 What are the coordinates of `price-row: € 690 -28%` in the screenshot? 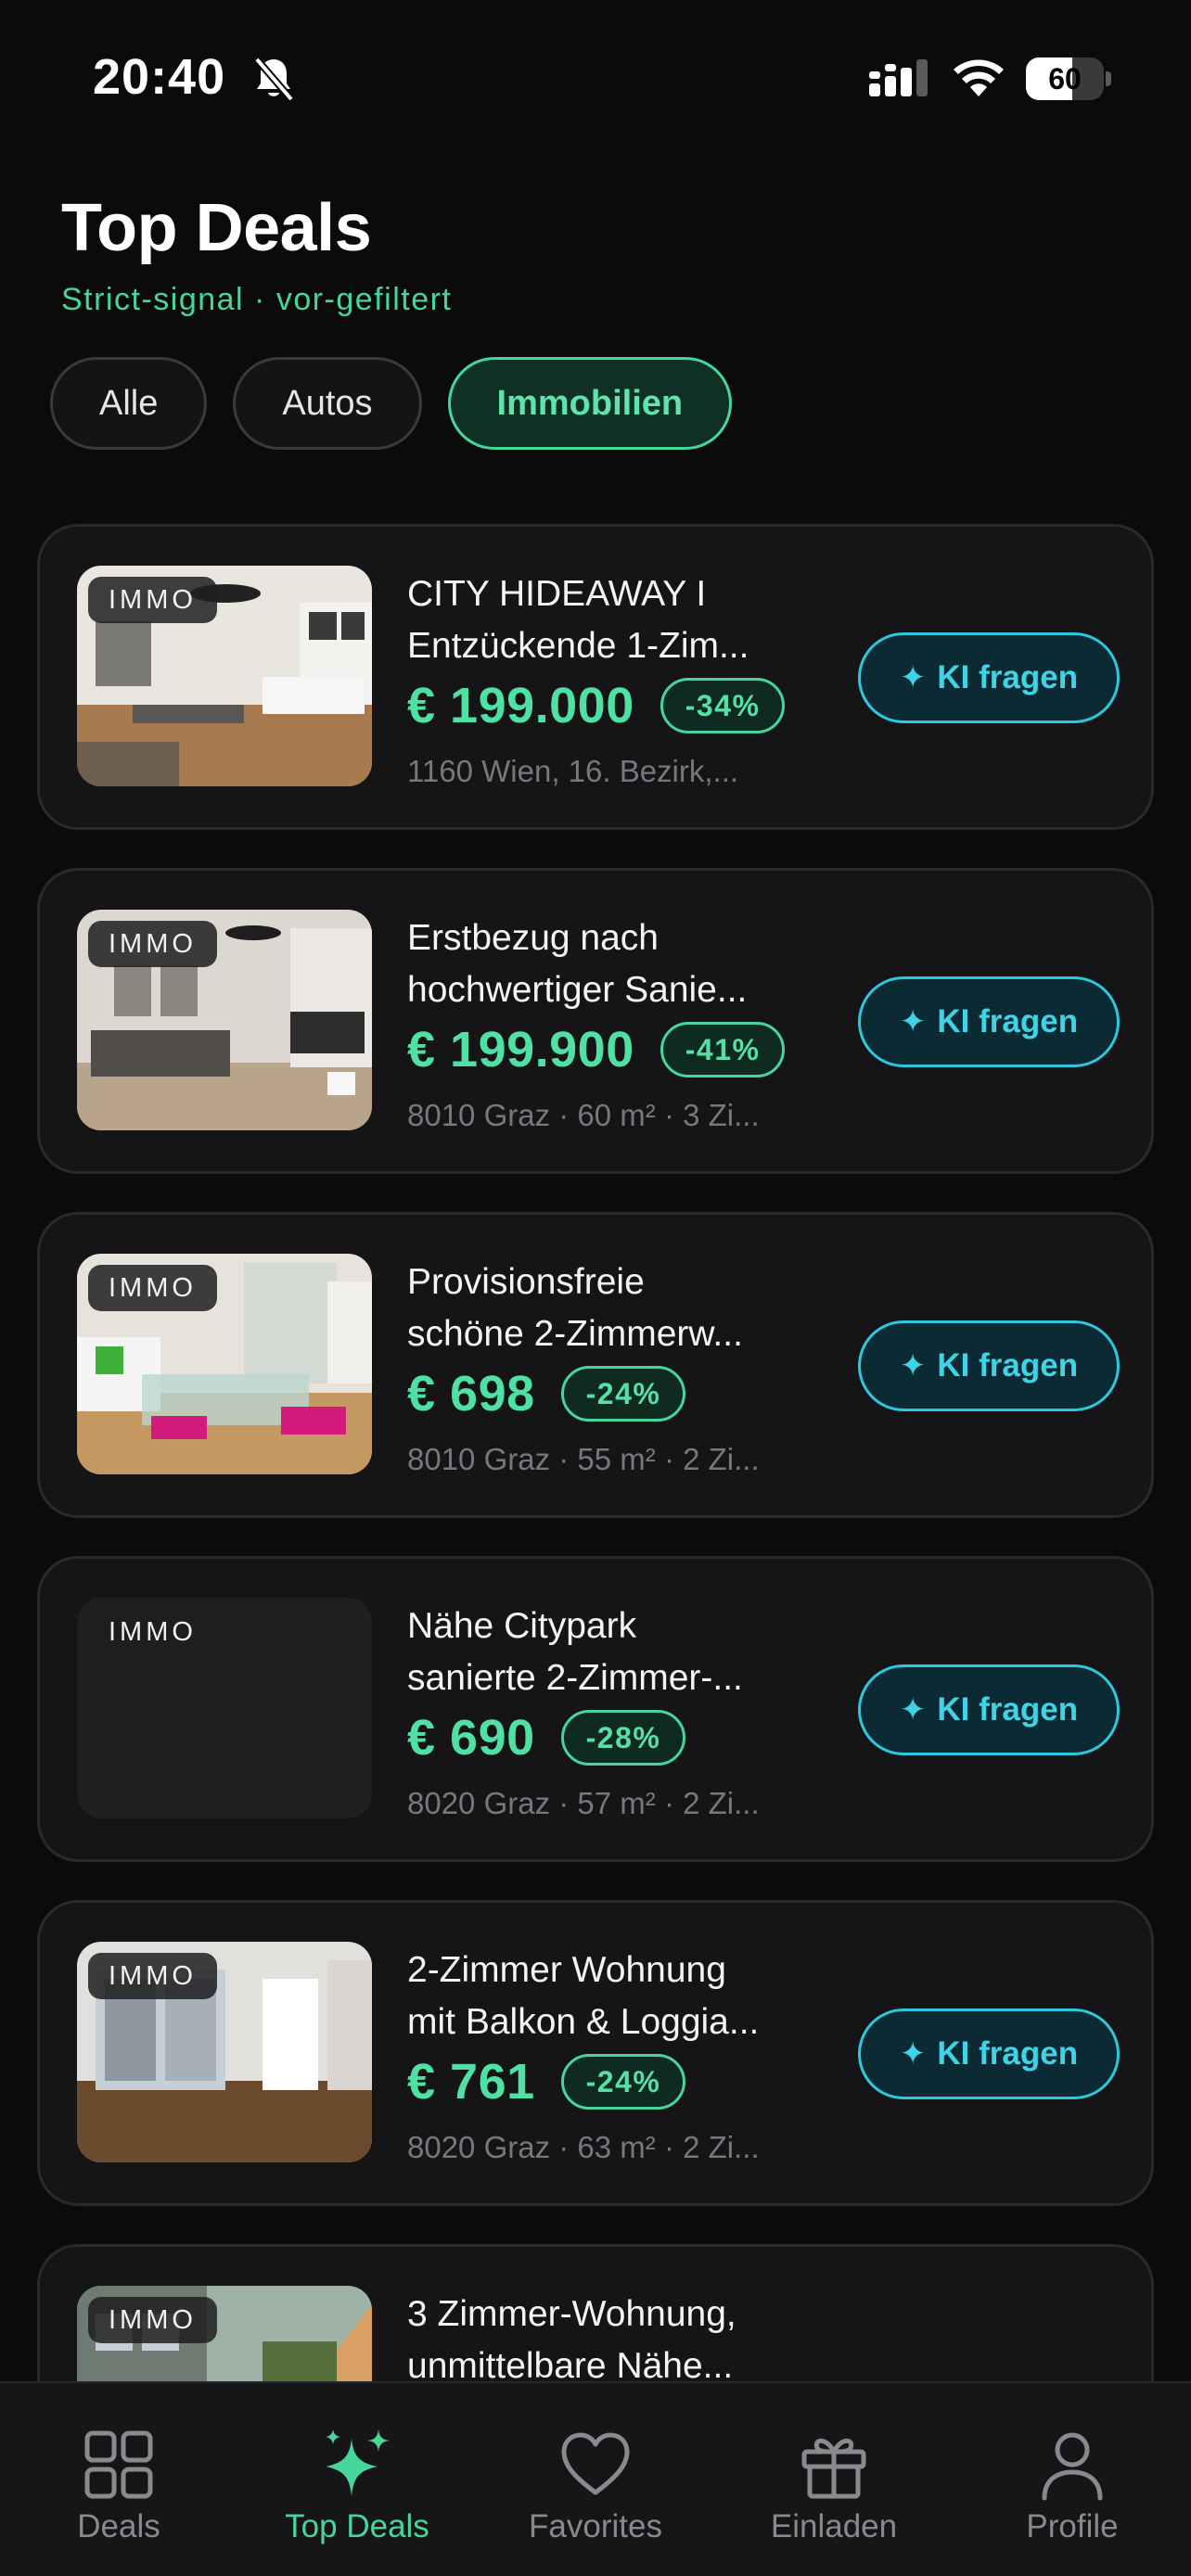 It's located at (546, 1738).